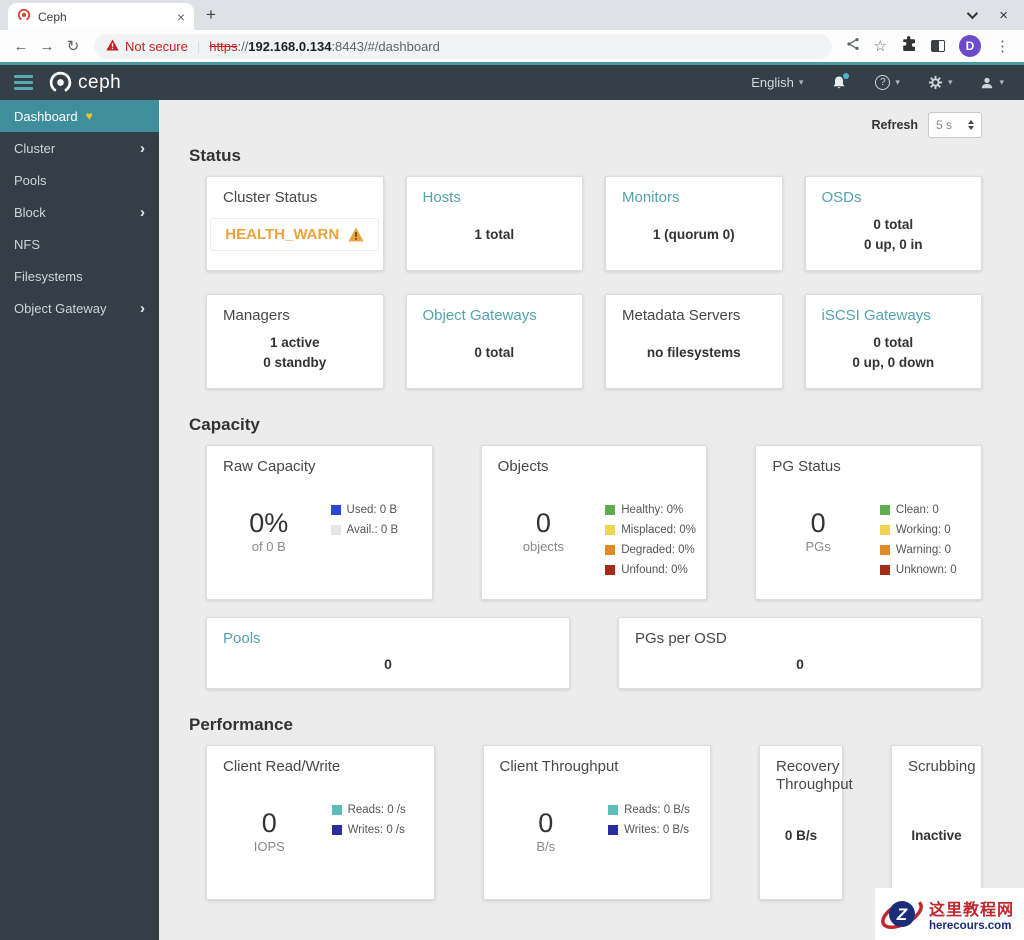 This screenshot has width=1024, height=940. I want to click on brand-name: ceph, so click(100, 82).